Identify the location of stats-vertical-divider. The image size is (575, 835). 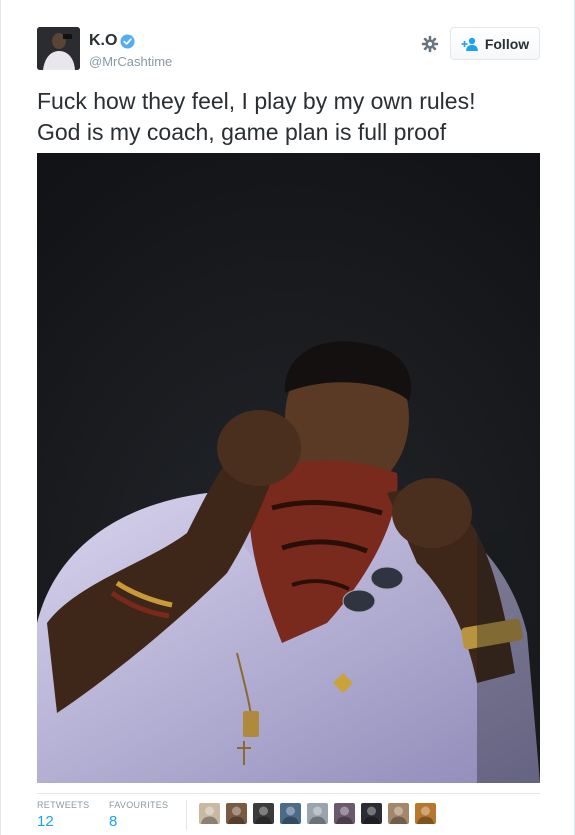
(186, 815).